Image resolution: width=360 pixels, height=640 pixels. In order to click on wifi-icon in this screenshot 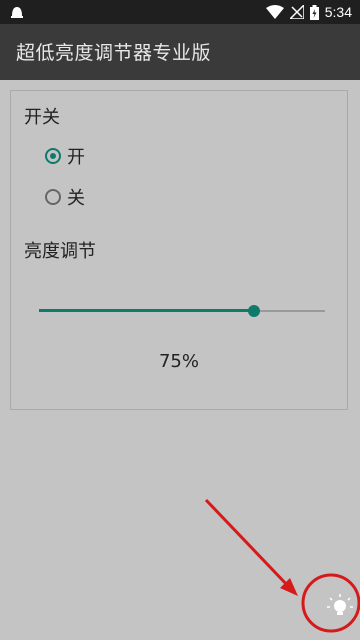, I will do `click(274, 12)`.